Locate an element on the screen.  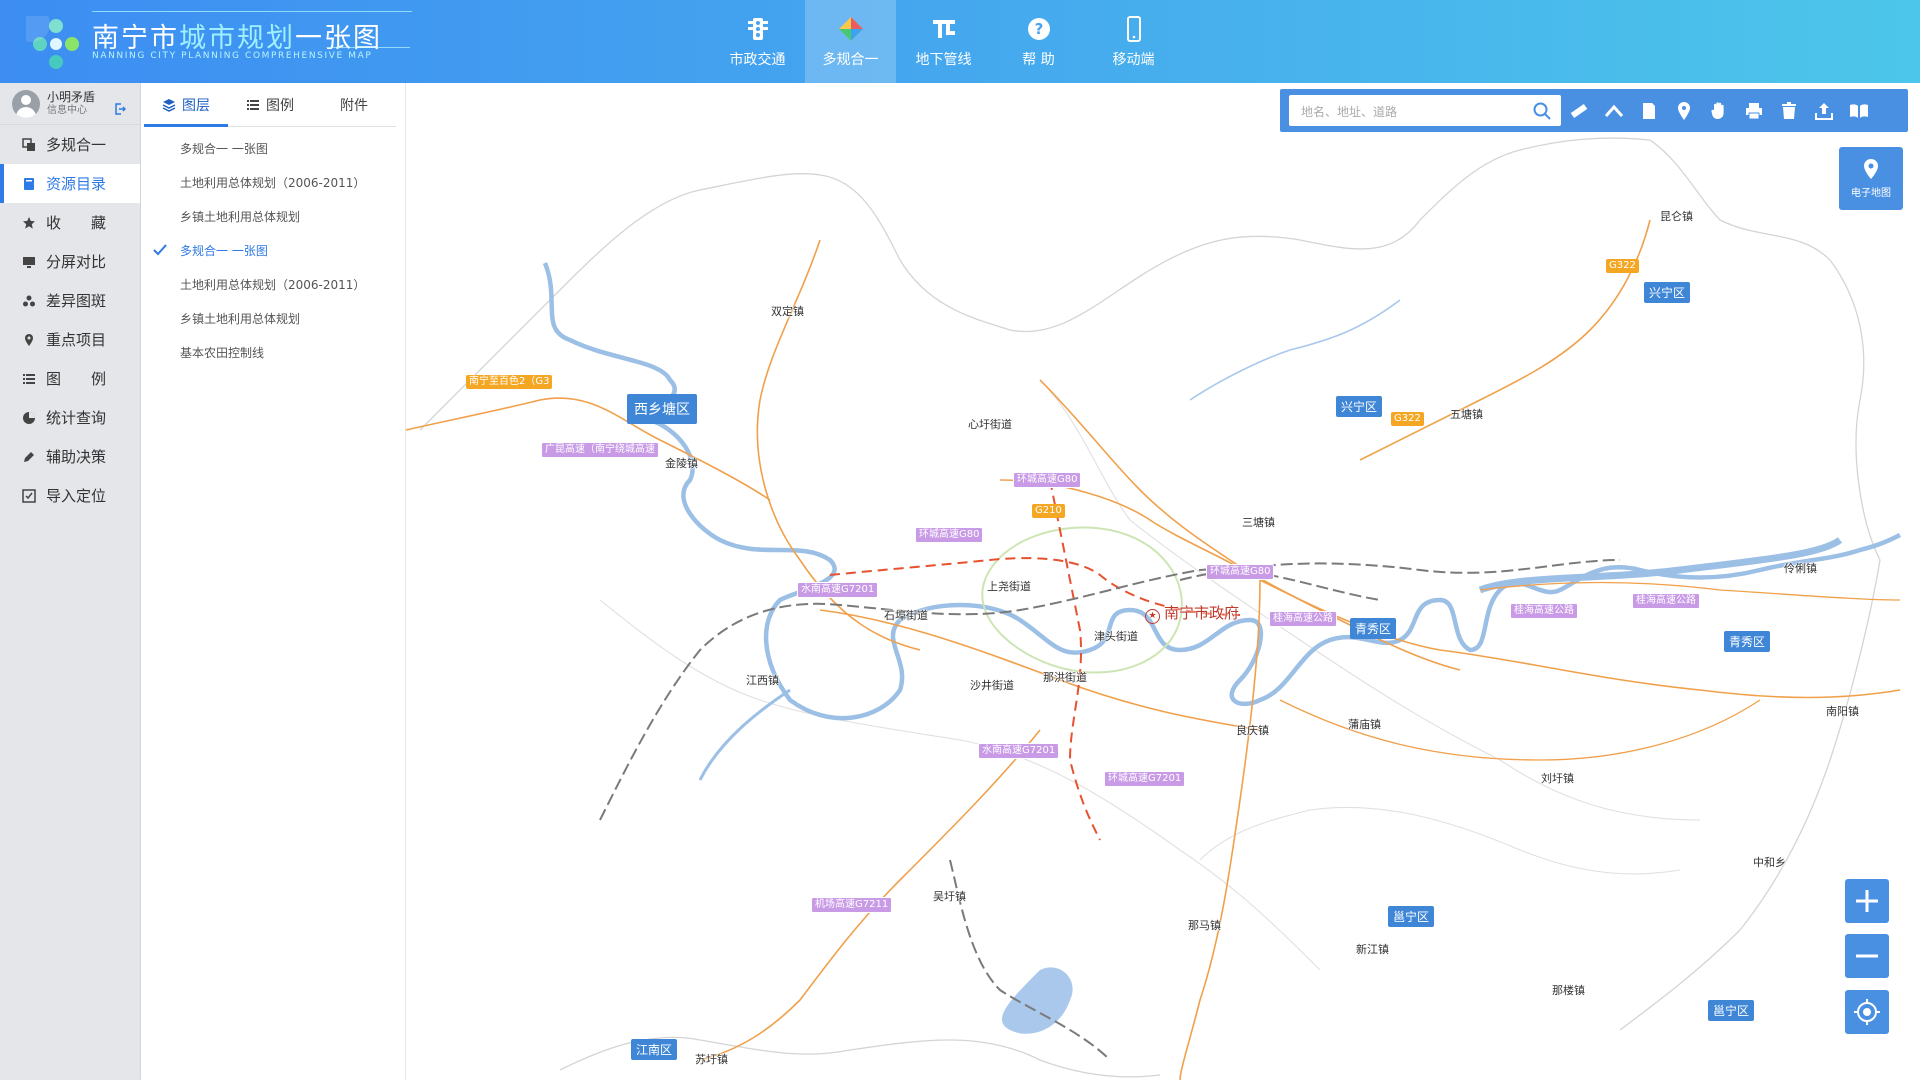
print-button is located at coordinates (1753, 110).